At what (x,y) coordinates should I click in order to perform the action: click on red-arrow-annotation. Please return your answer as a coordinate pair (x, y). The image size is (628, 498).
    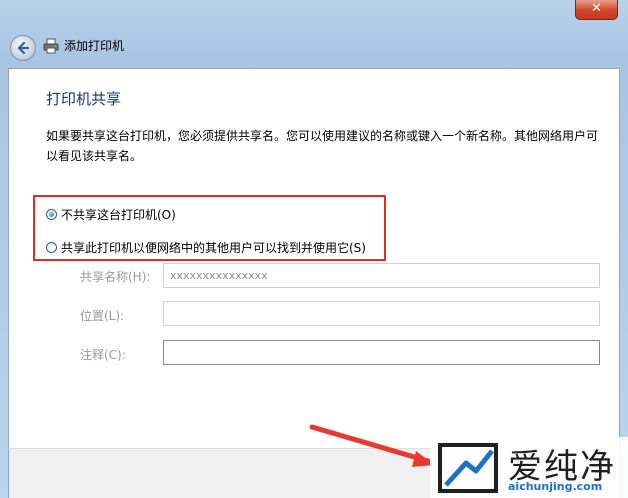
    Looking at the image, I should click on (371, 445).